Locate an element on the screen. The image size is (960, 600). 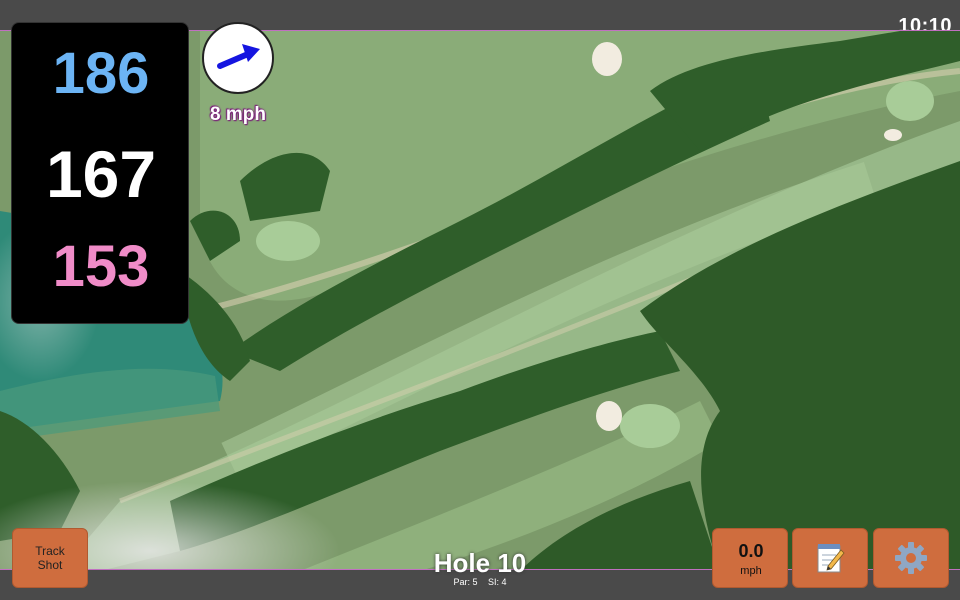
notes-button is located at coordinates (830, 558).